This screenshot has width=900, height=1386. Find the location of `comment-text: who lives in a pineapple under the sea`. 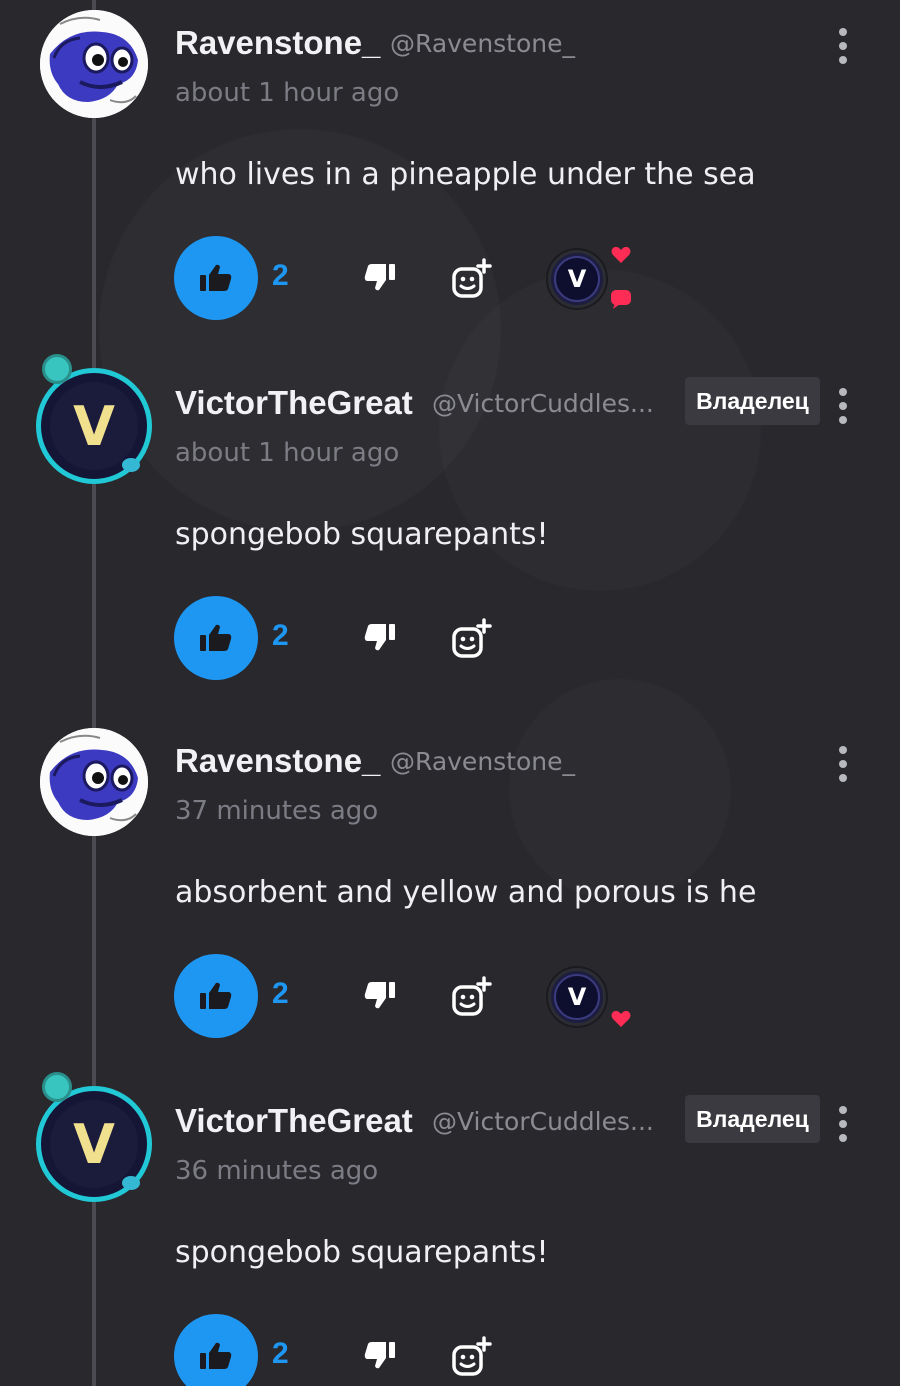

comment-text: who lives in a pineapple under the sea is located at coordinates (465, 174).